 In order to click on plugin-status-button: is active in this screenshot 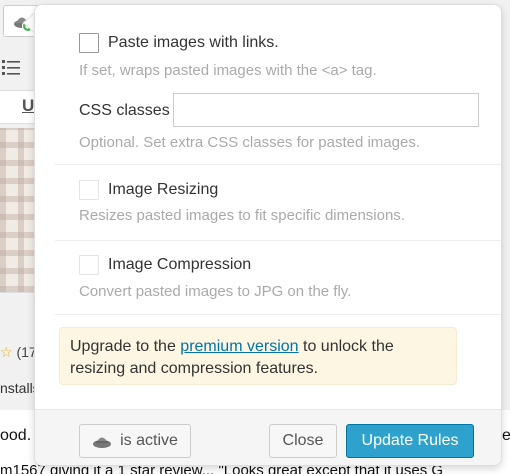, I will do `click(135, 441)`.